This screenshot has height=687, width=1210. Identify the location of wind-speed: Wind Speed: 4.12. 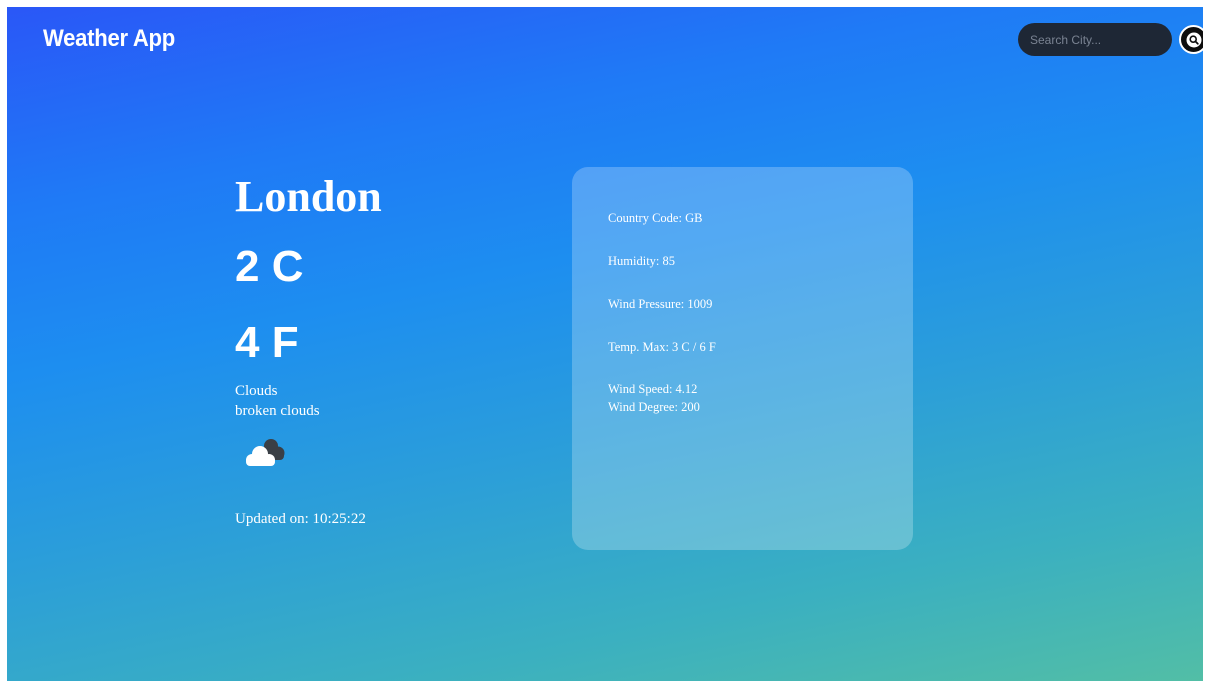
(653, 389).